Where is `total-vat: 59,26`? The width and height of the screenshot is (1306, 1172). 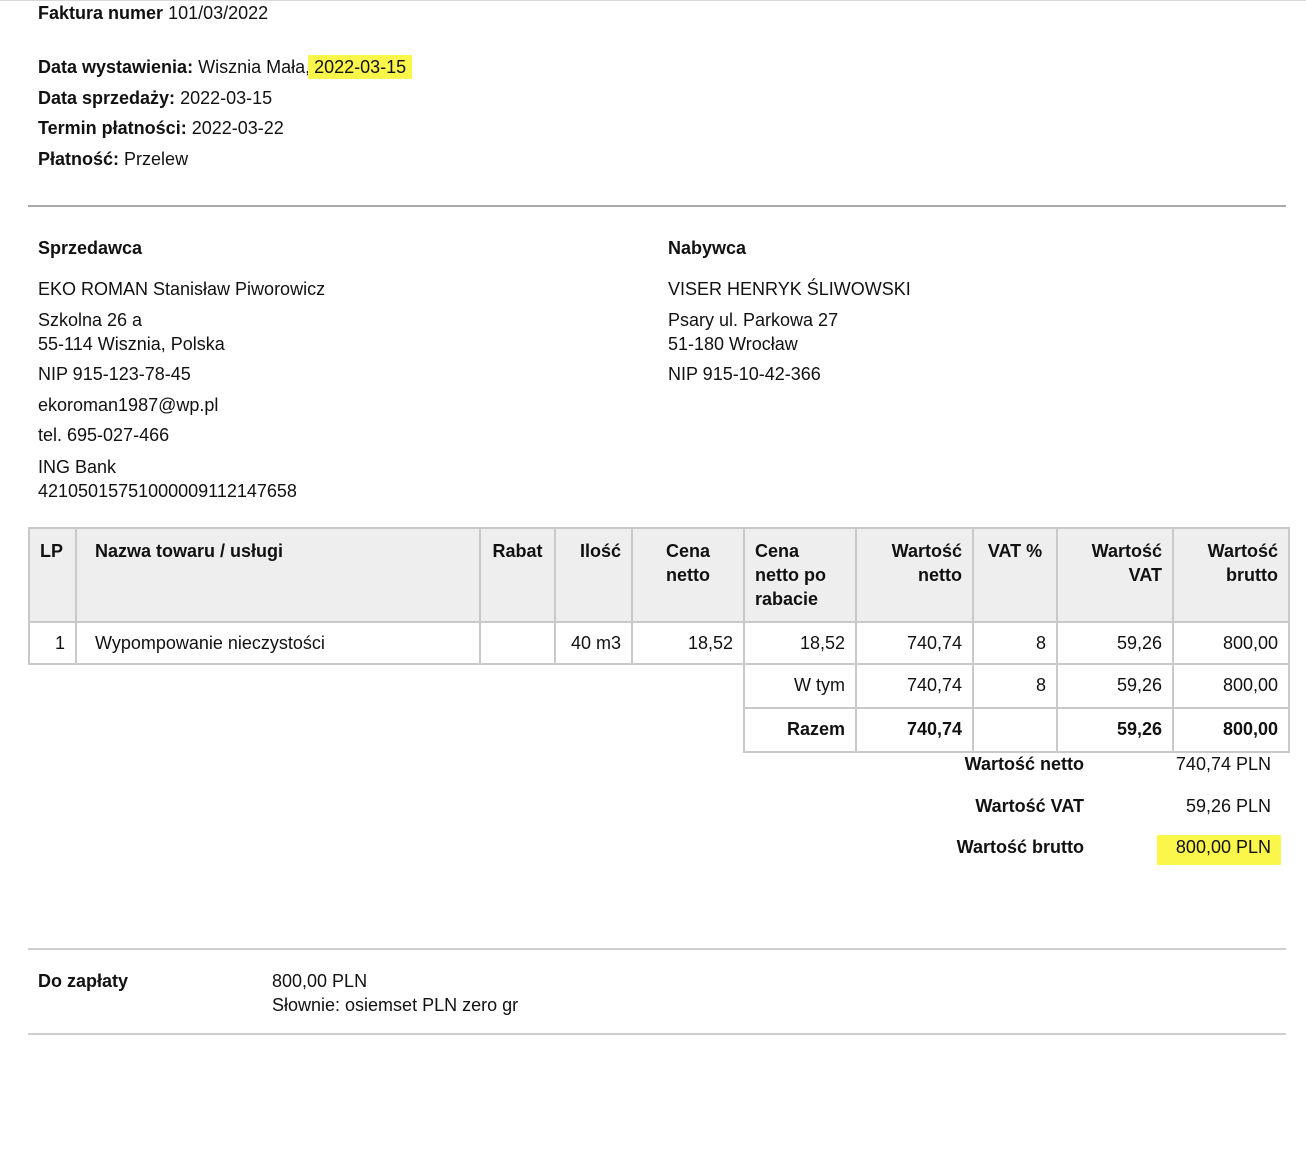
total-vat: 59,26 is located at coordinates (1115, 730).